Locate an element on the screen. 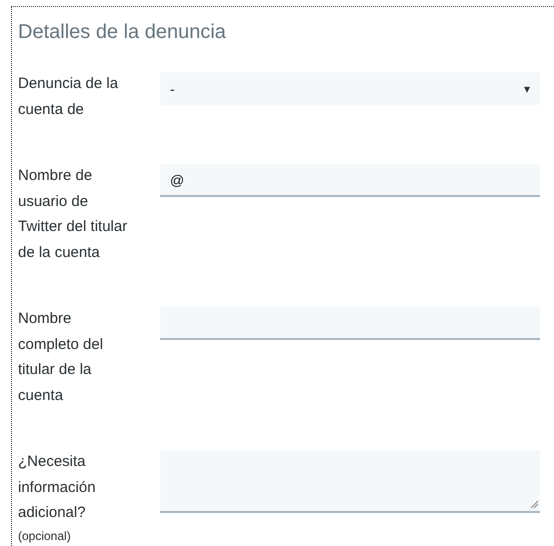 The image size is (554, 546). field-label: Nombre completo del titular de la cuenta is located at coordinates (61, 357).